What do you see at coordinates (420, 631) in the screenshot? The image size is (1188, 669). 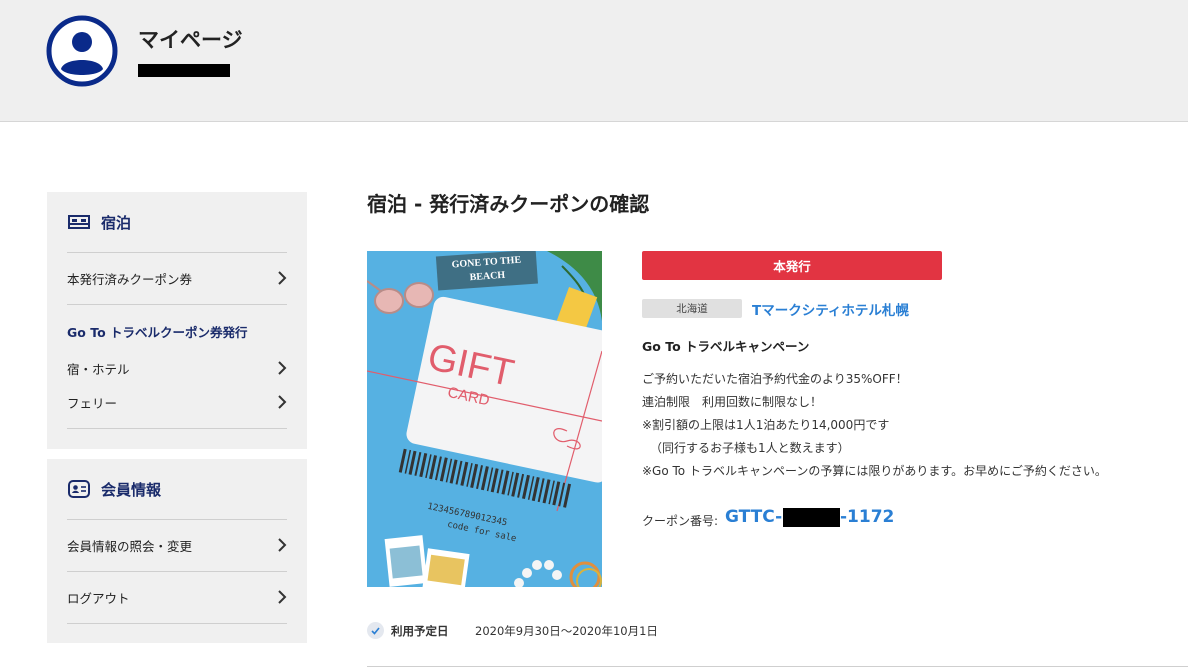 I see `usage-date-label: 利用予定日` at bounding box center [420, 631].